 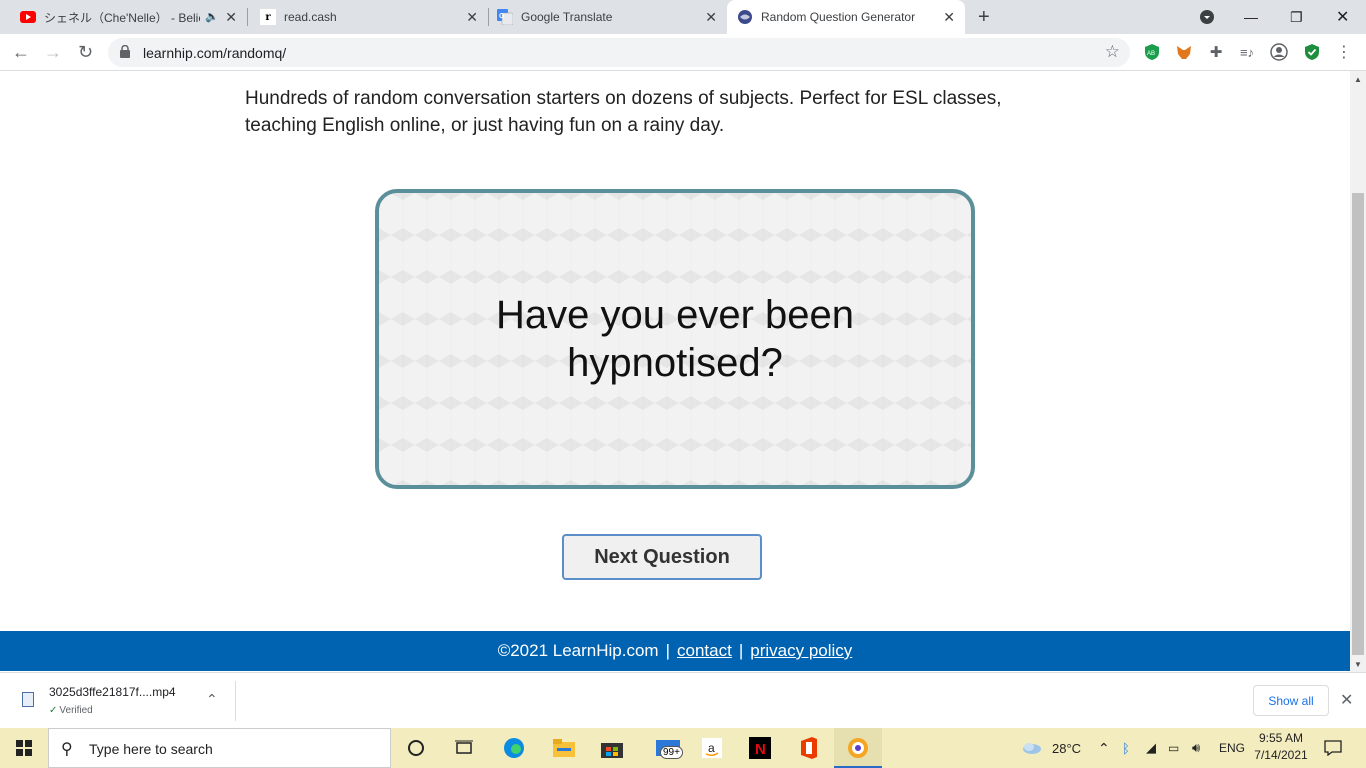 I want to click on edge-browser-icon, so click(x=514, y=748).